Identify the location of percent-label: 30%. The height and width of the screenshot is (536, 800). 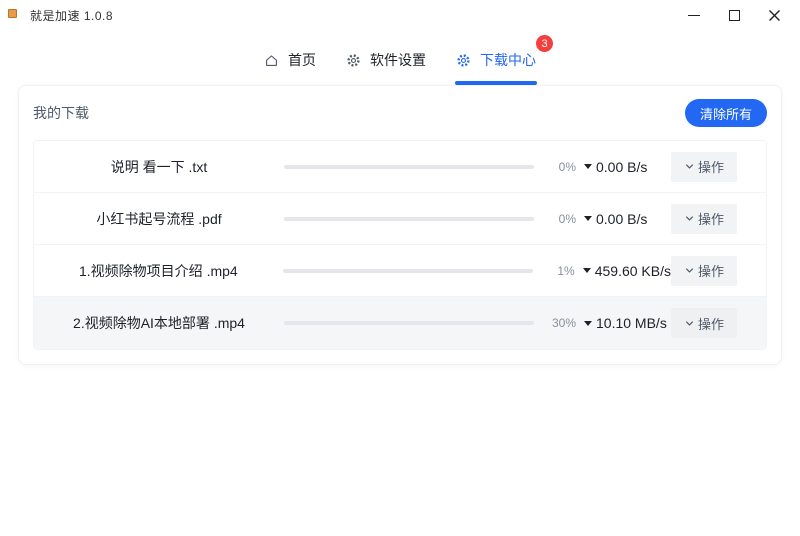
(563, 323).